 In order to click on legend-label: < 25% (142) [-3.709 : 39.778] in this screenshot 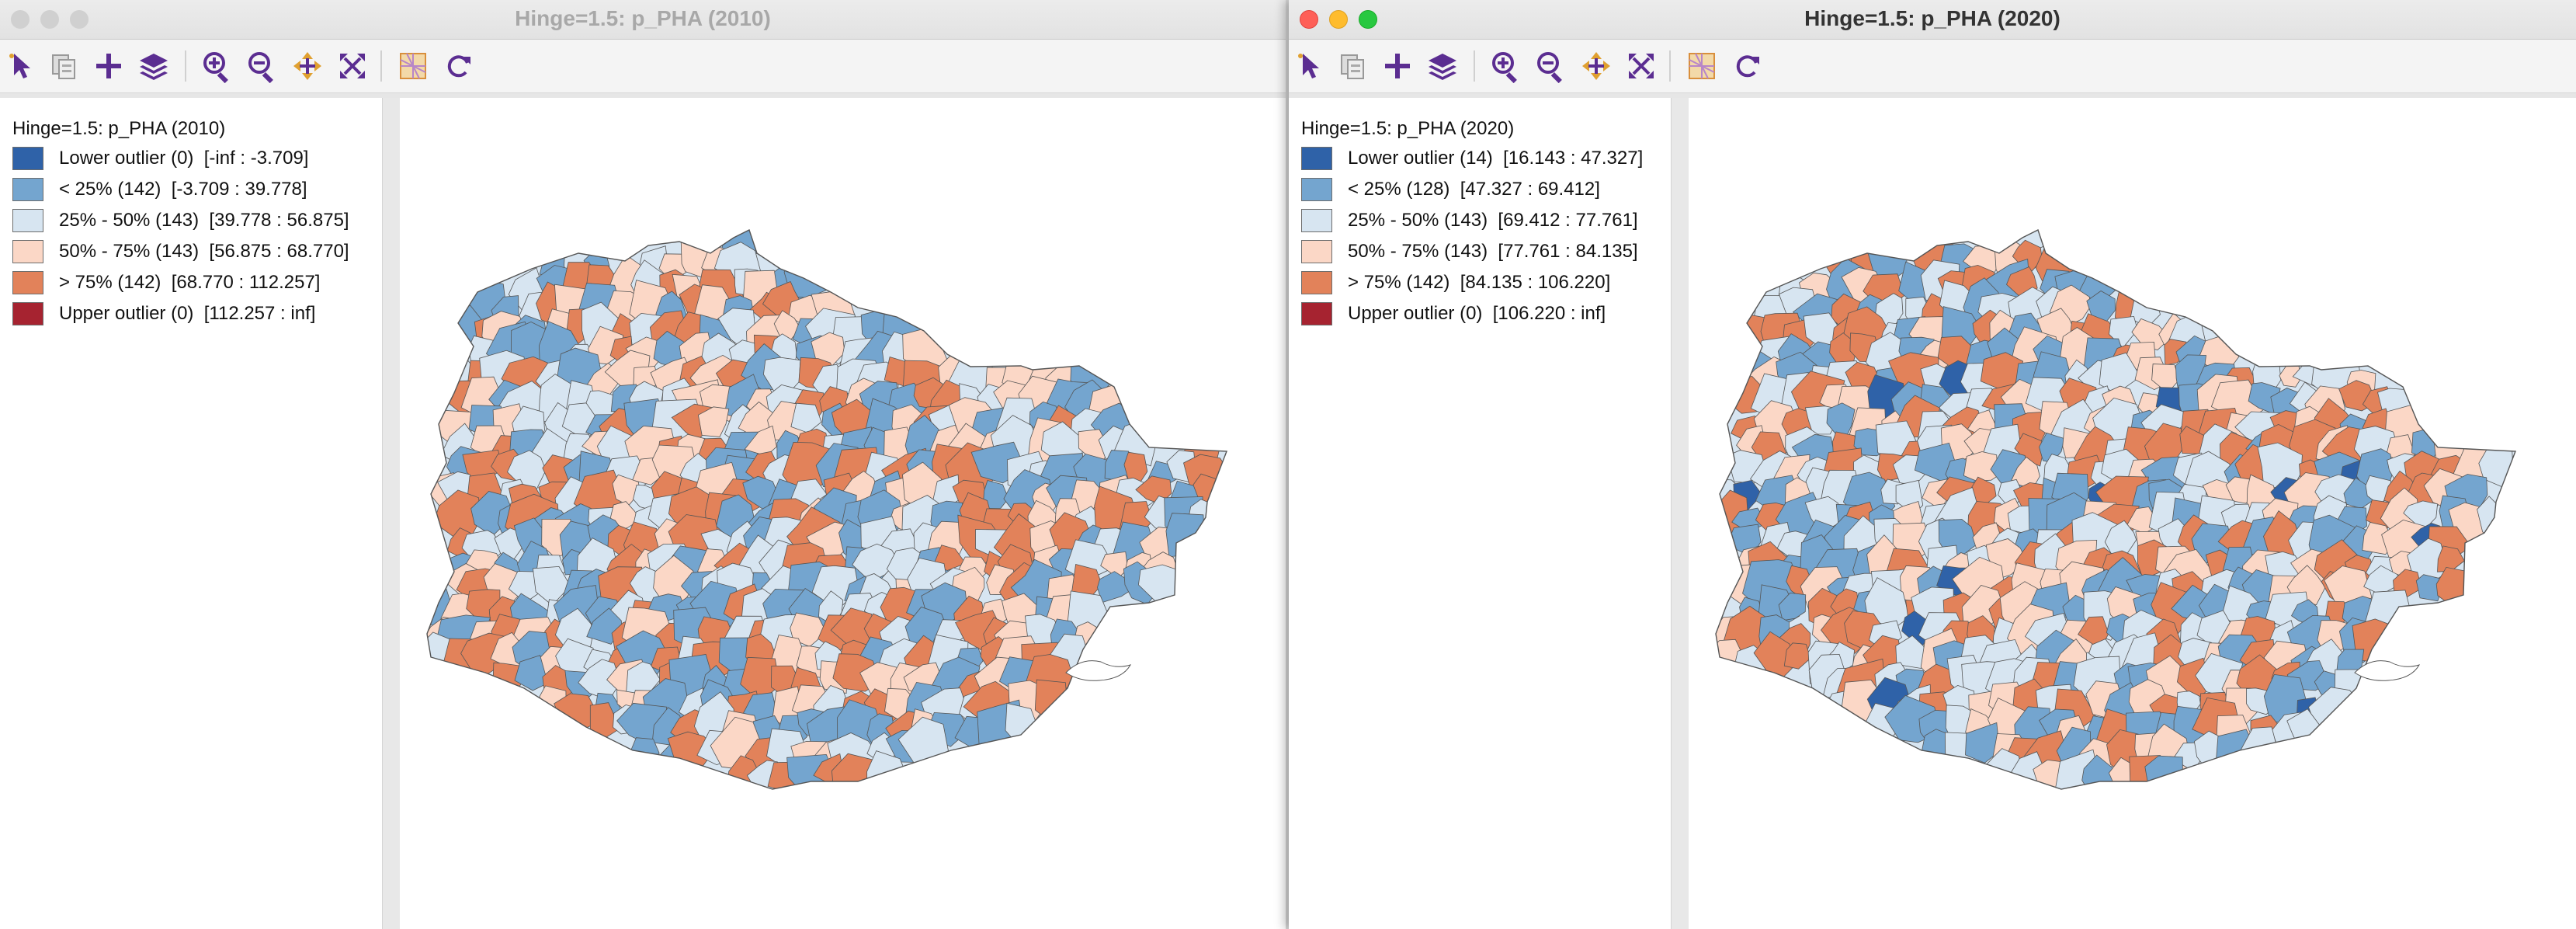, I will do `click(183, 189)`.